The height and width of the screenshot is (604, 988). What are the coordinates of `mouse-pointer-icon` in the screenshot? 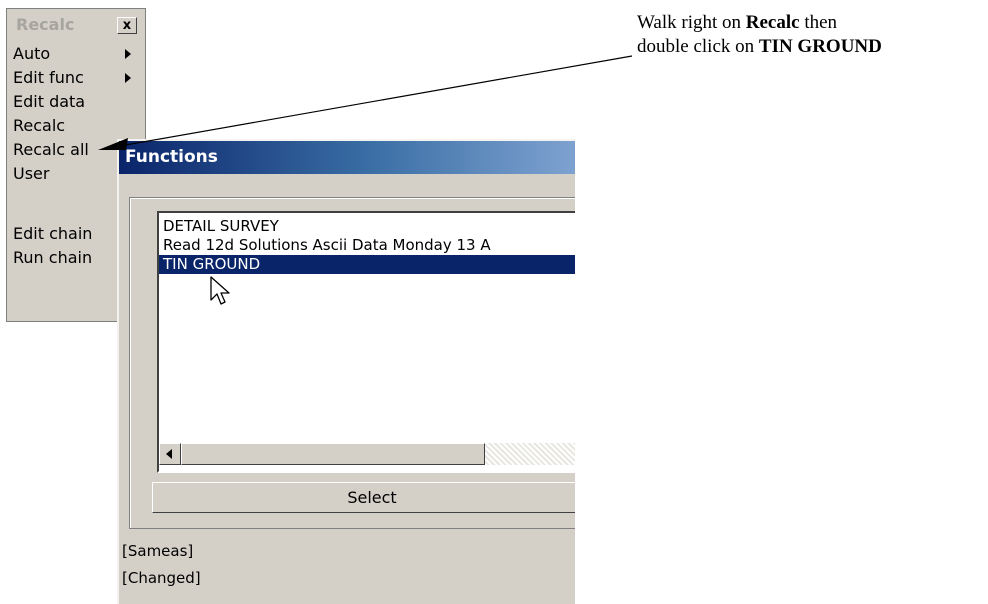 It's located at (220, 290).